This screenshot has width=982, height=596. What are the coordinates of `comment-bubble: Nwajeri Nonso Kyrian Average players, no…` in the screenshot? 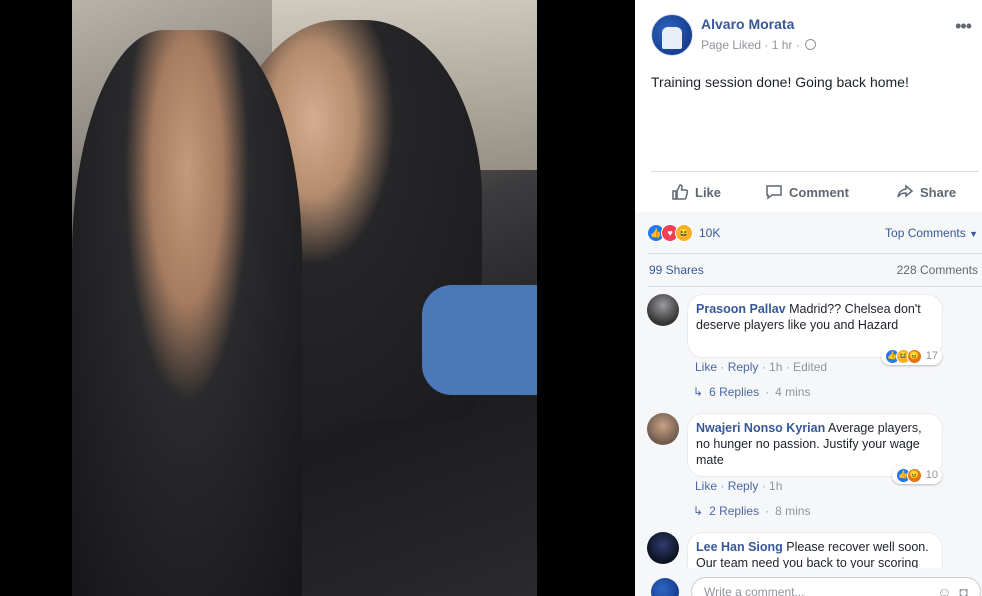 It's located at (815, 448).